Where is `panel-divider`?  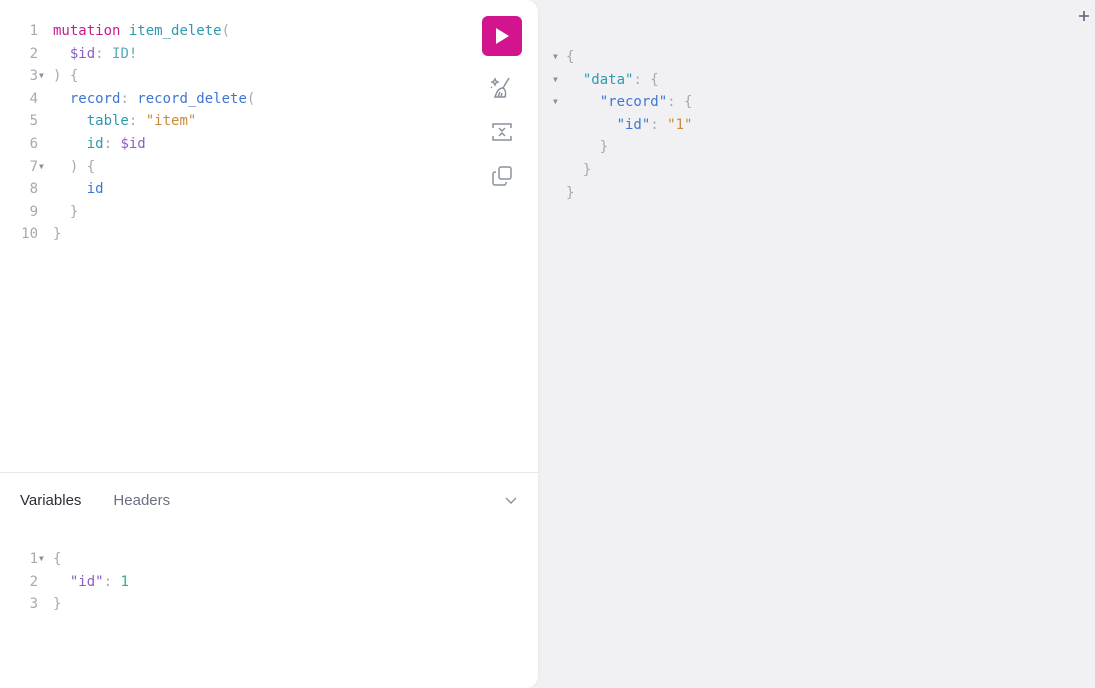 panel-divider is located at coordinates (269, 472).